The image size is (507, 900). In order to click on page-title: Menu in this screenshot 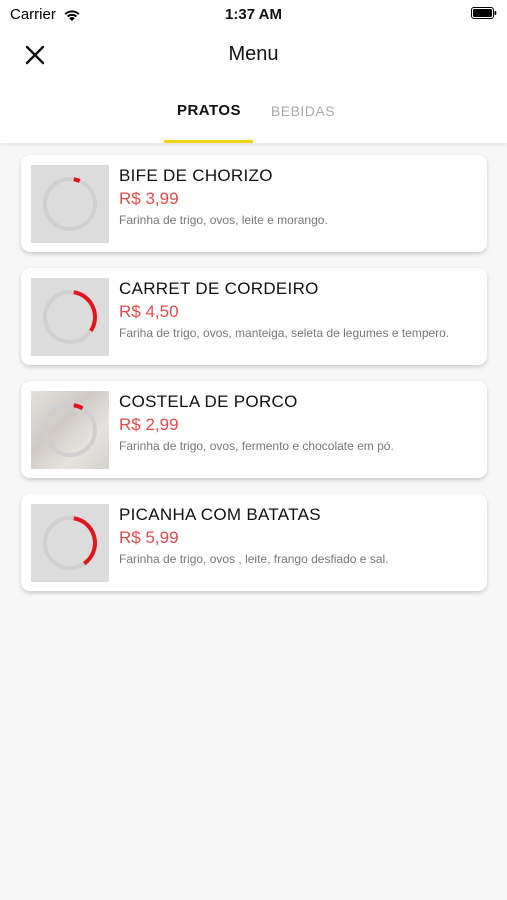, I will do `click(253, 54)`.